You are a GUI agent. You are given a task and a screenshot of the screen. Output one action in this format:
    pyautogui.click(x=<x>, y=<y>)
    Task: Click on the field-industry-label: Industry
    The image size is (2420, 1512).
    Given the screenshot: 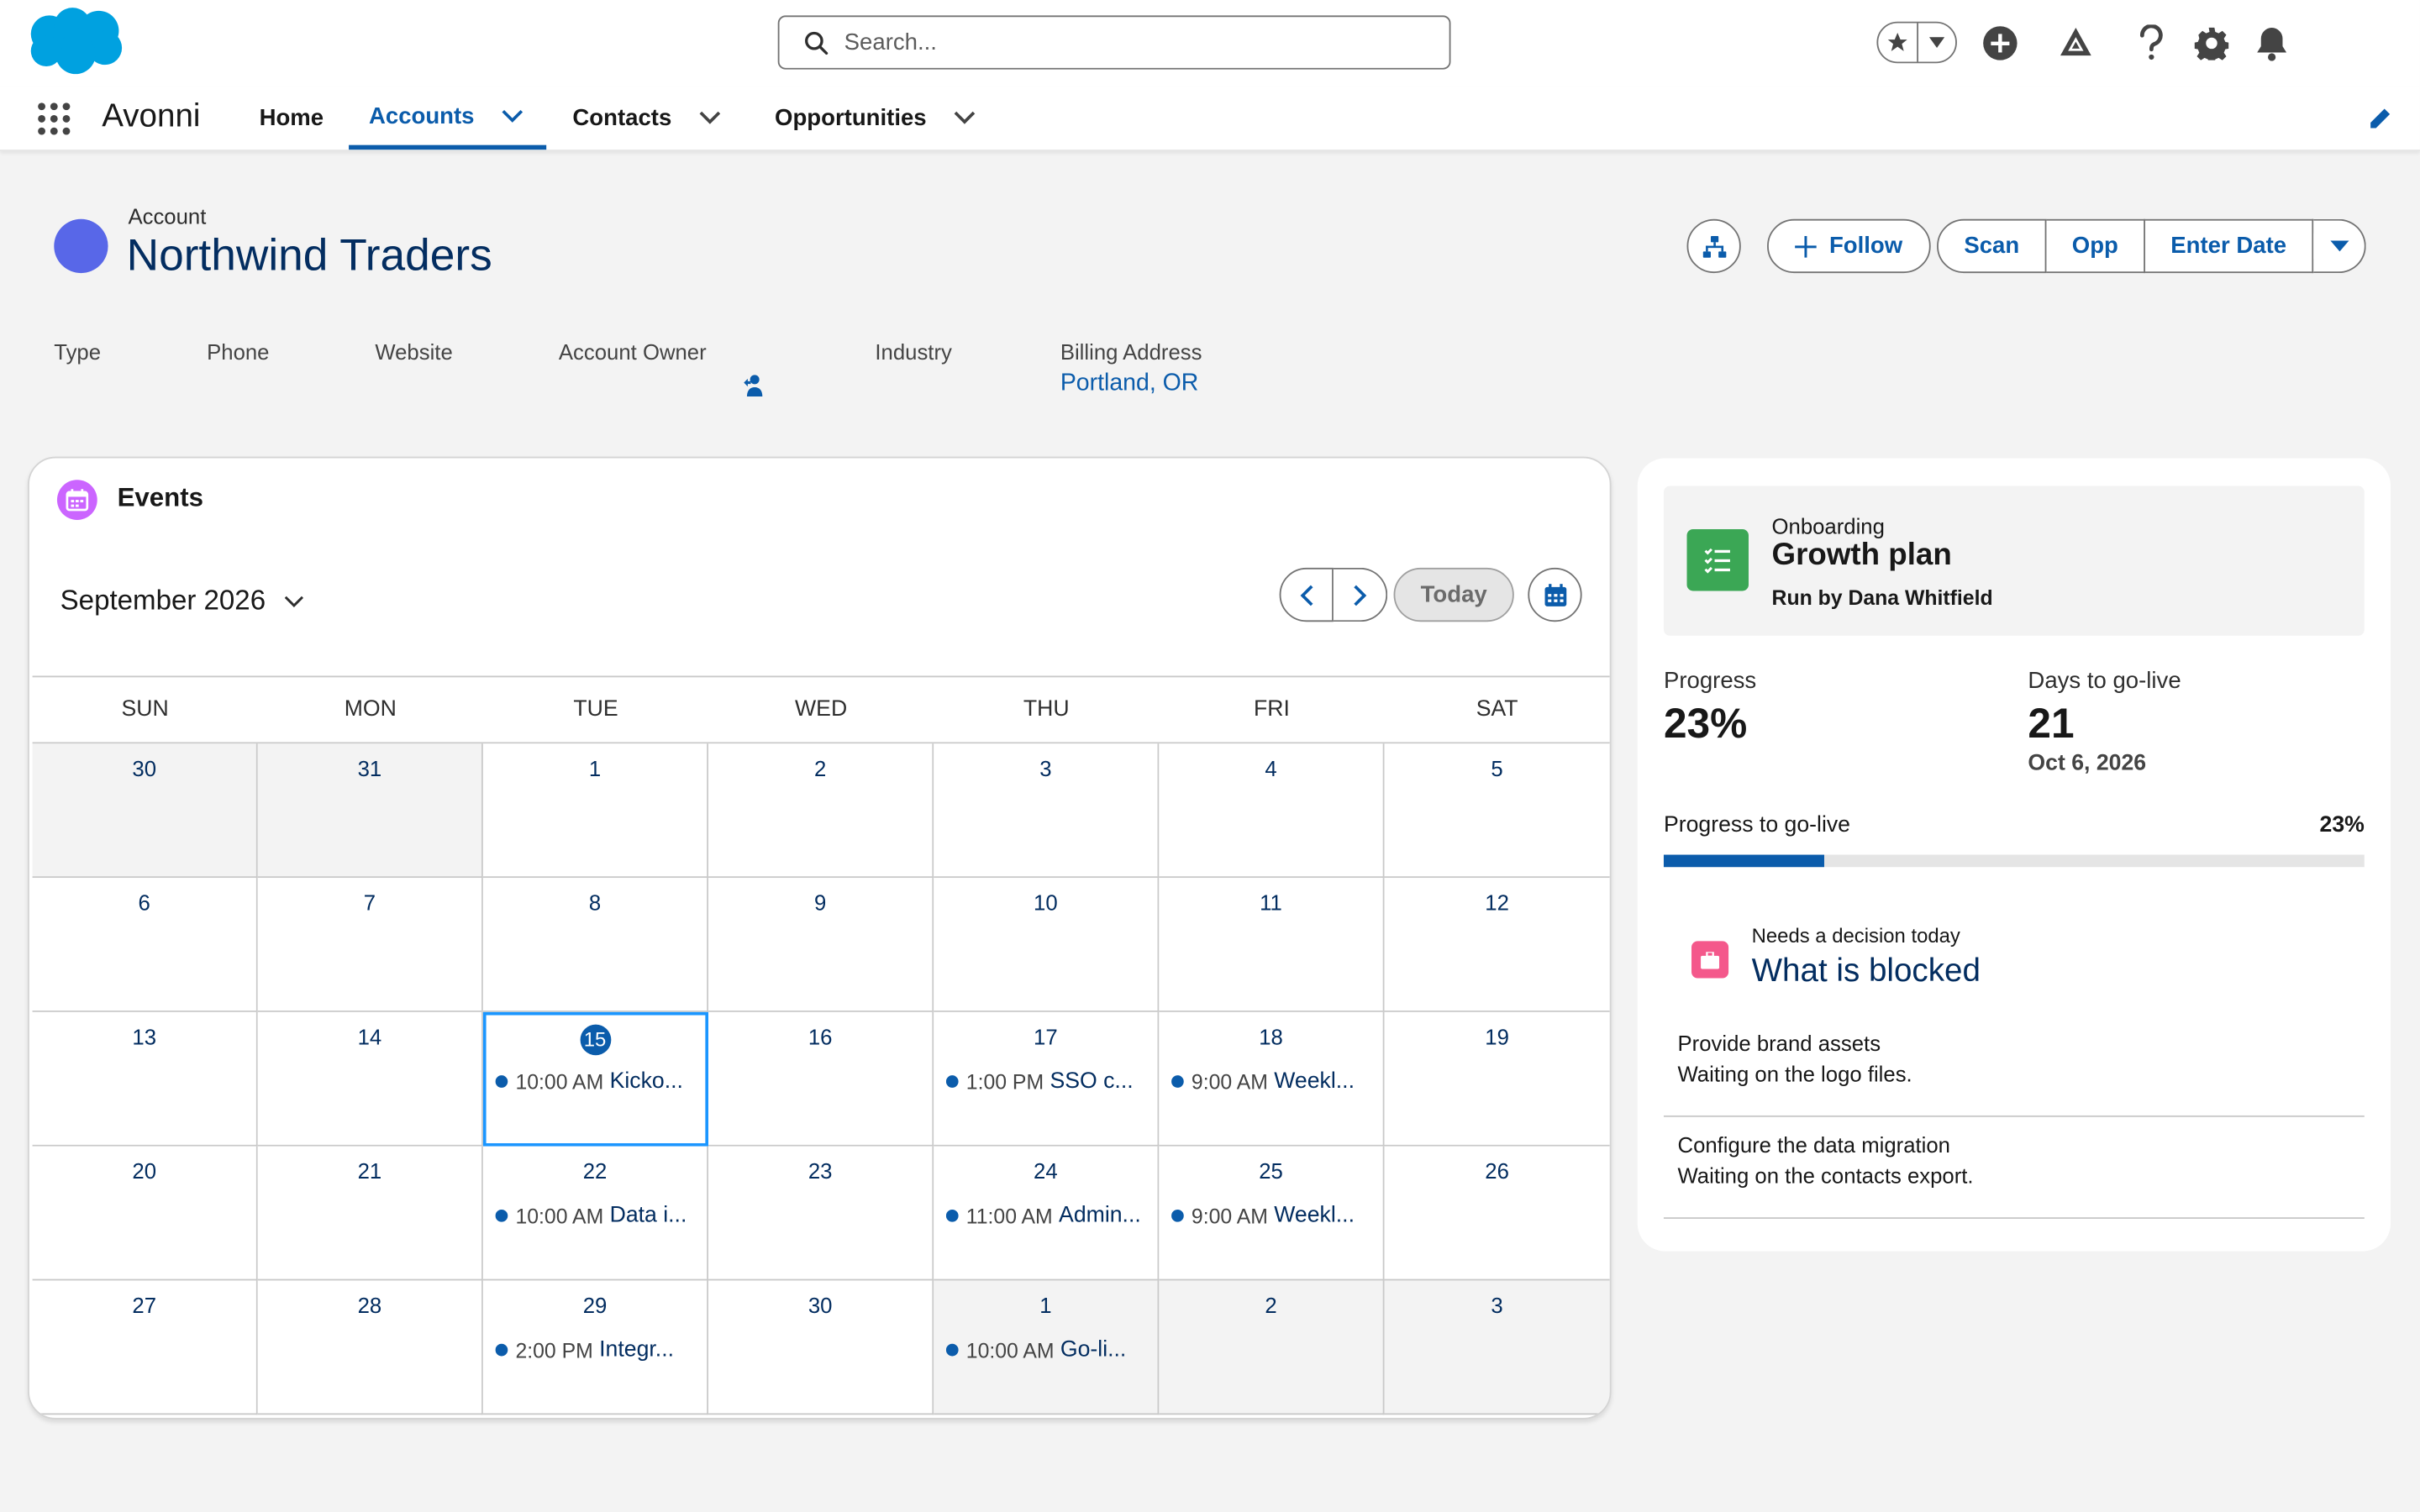 What is the action you would take?
    pyautogui.click(x=913, y=352)
    